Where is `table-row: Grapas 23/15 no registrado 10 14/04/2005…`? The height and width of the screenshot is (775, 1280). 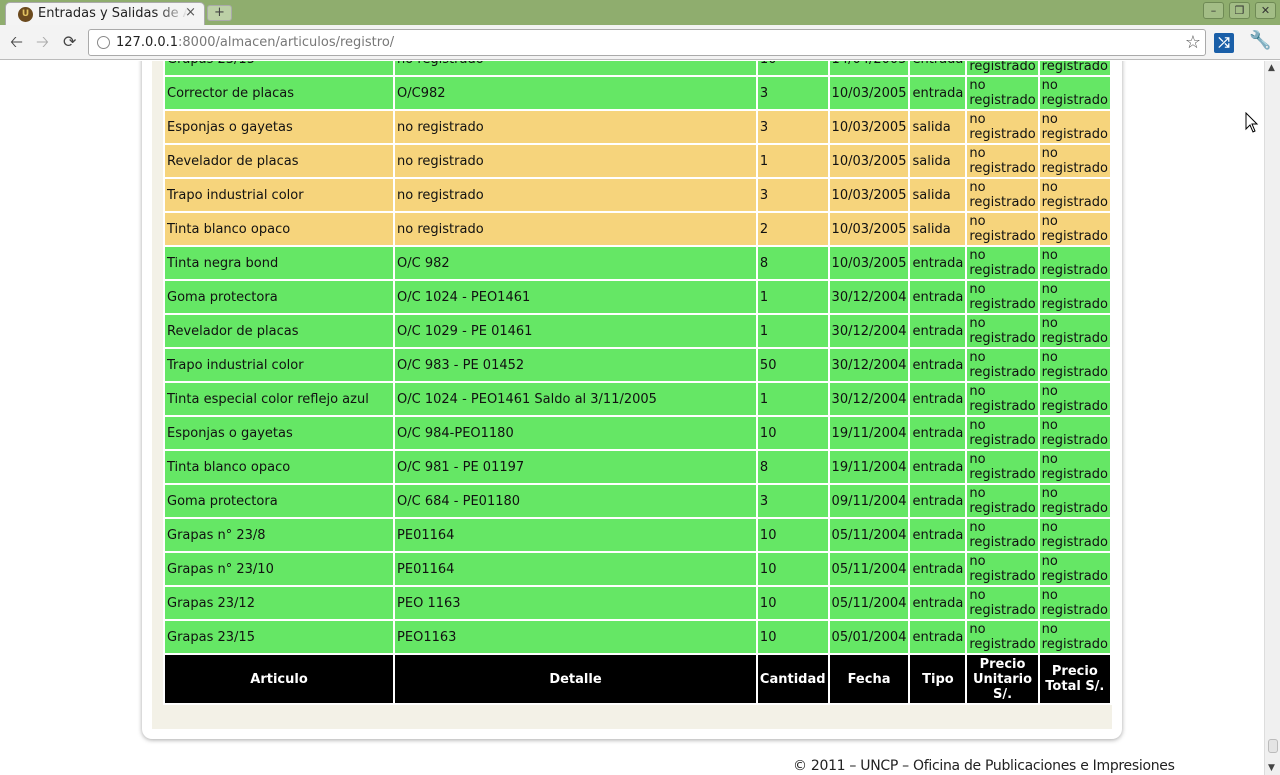
table-row: Grapas 23/15 no registrado 10 14/04/2005… is located at coordinates (637, 68).